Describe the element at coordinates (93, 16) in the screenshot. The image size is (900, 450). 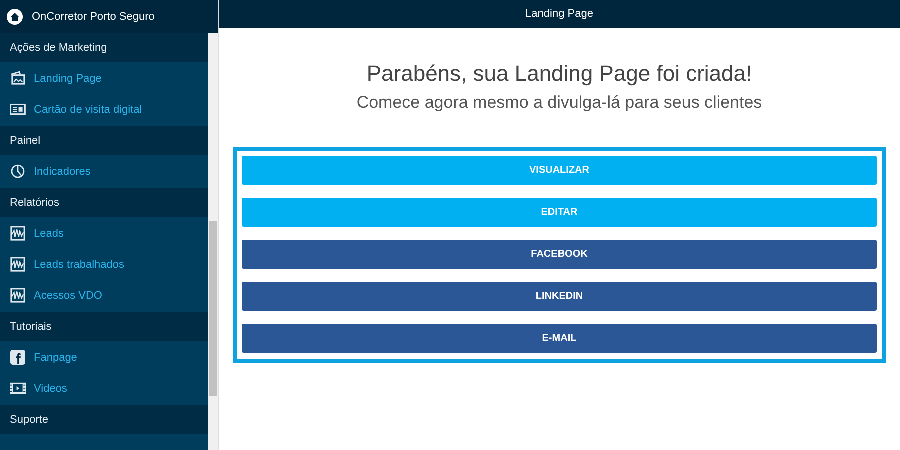
I see `brand-name: OnCorretor Porto Seguro` at that location.